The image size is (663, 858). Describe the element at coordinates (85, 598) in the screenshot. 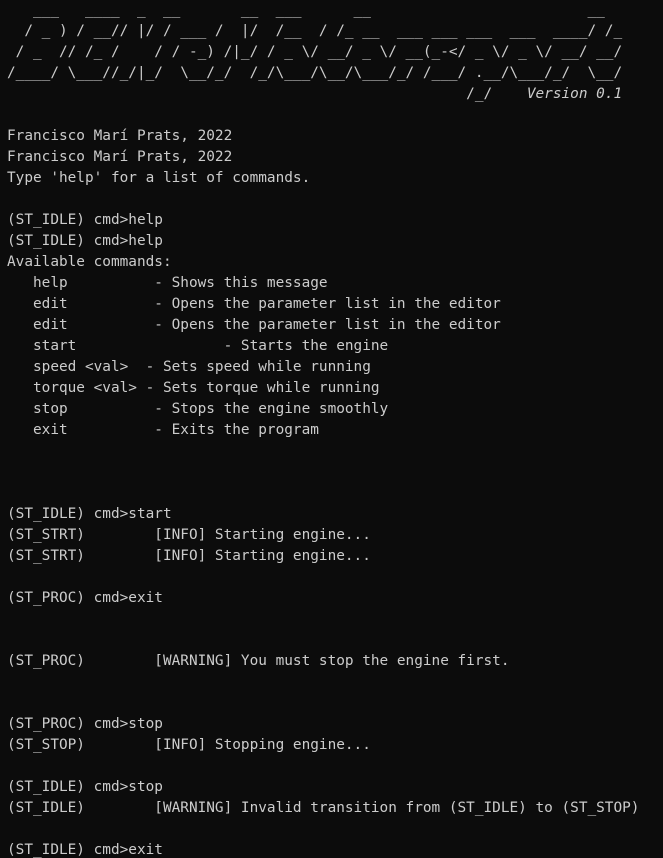

I see `terminal-line: (ST_PROC) cmd>exit` at that location.